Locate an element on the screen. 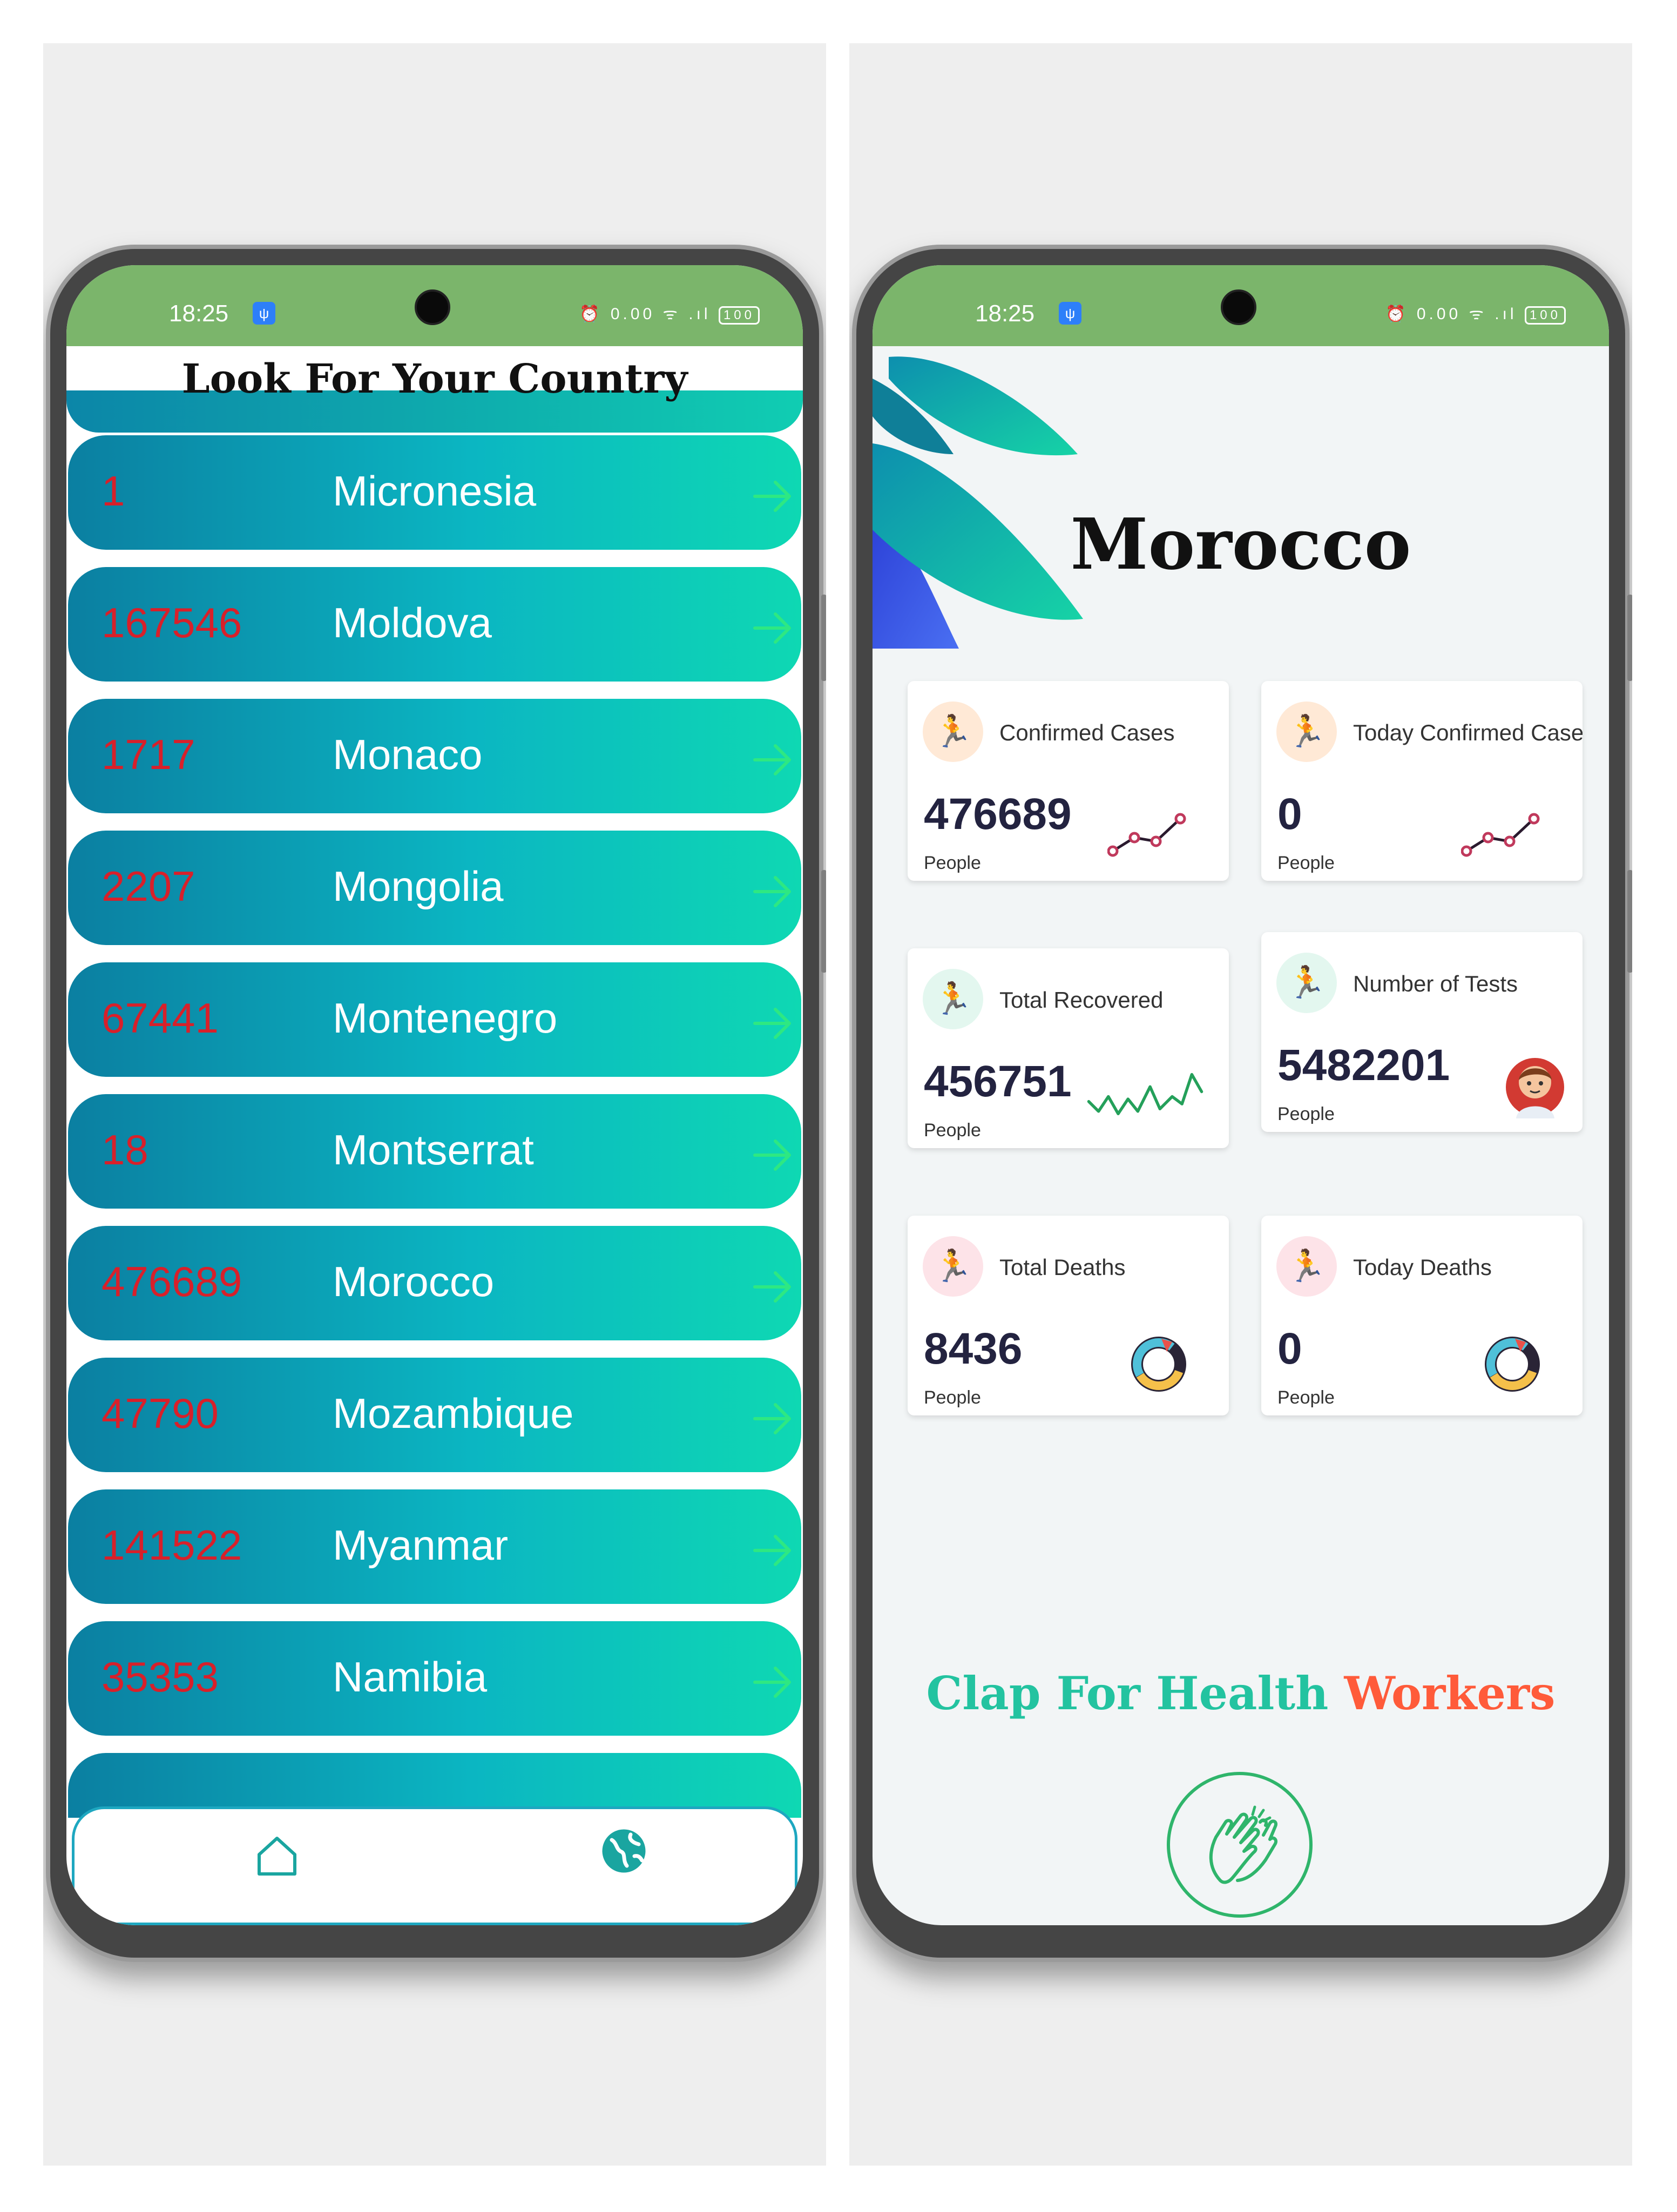  case-count: 67441 is located at coordinates (160, 1018).